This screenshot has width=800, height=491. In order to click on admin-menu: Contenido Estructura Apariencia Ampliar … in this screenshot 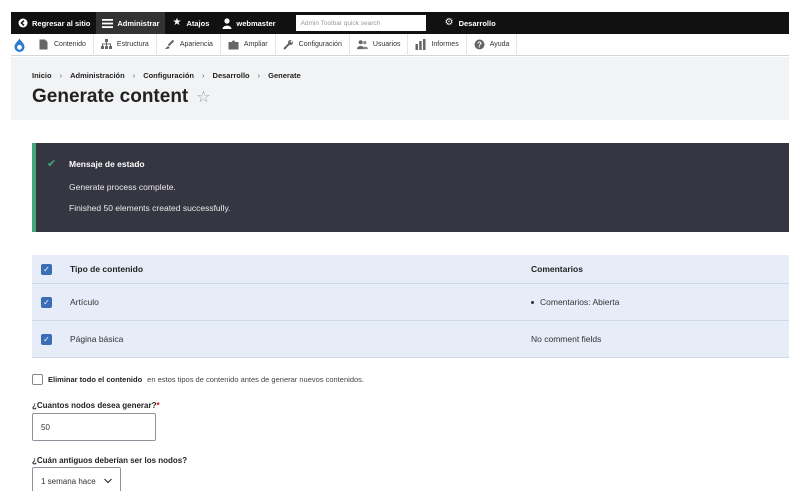, I will do `click(400, 44)`.